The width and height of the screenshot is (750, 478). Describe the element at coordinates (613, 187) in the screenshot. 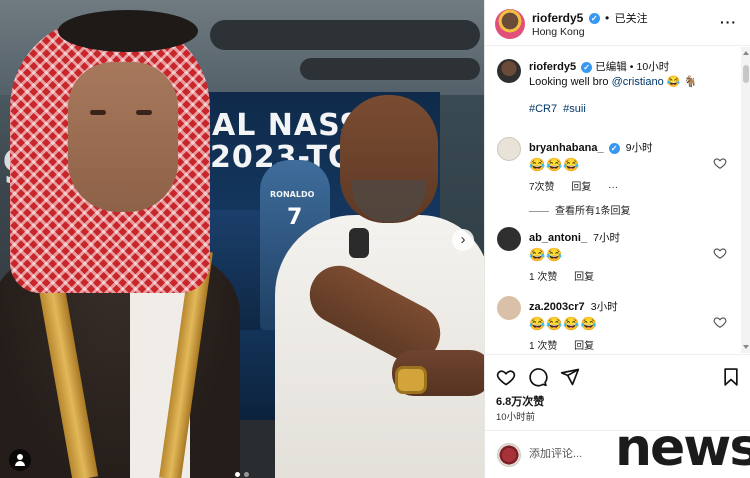

I see `comment-more-button: ···` at that location.